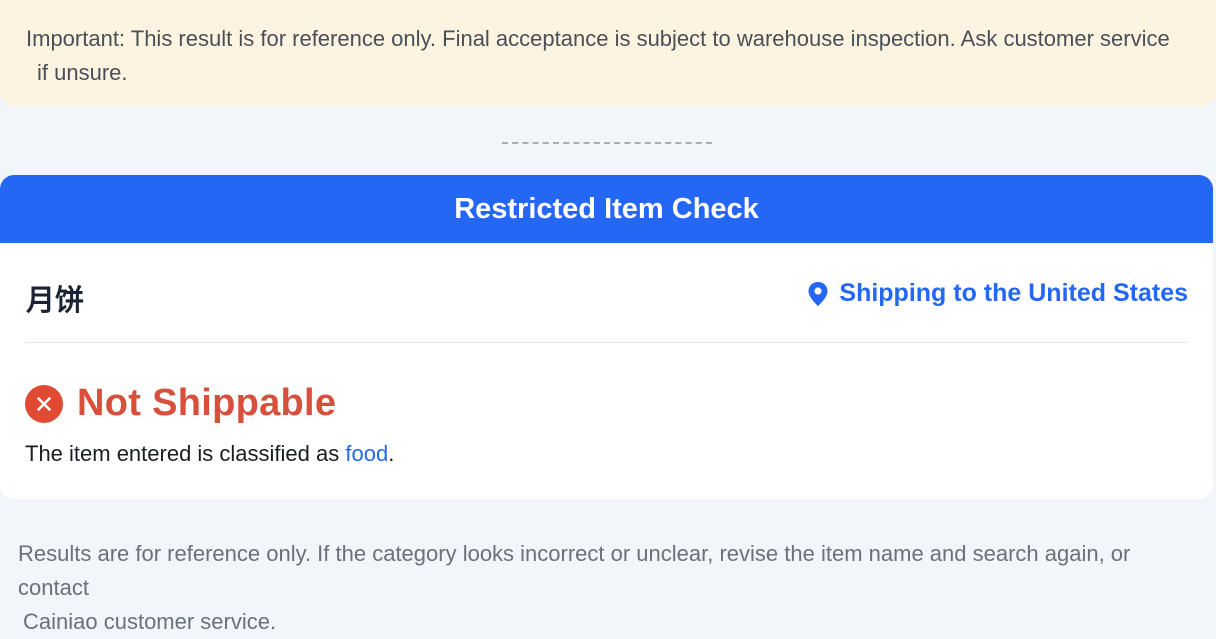  What do you see at coordinates (366, 453) in the screenshot?
I see `category-link: food` at bounding box center [366, 453].